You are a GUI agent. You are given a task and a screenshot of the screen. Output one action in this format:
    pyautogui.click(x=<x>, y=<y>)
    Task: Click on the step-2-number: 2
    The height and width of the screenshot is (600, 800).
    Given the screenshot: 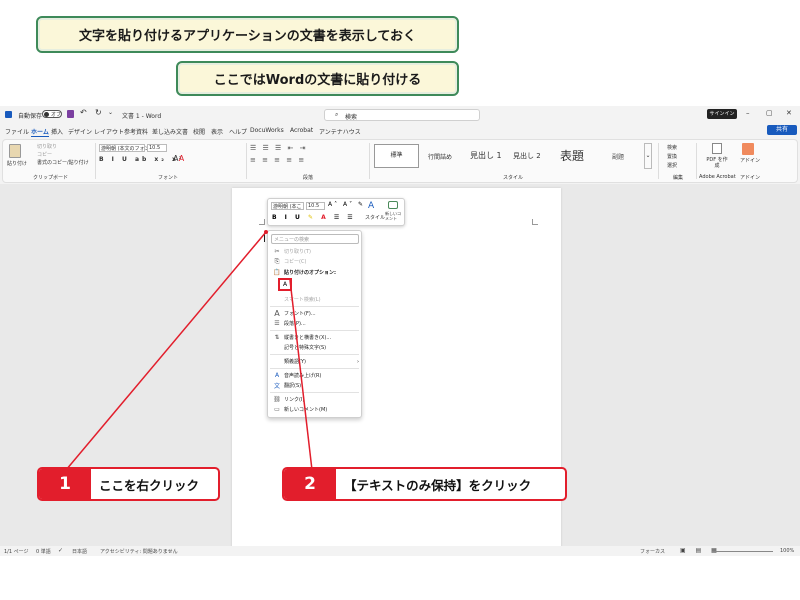 What is the action you would take?
    pyautogui.click(x=310, y=484)
    